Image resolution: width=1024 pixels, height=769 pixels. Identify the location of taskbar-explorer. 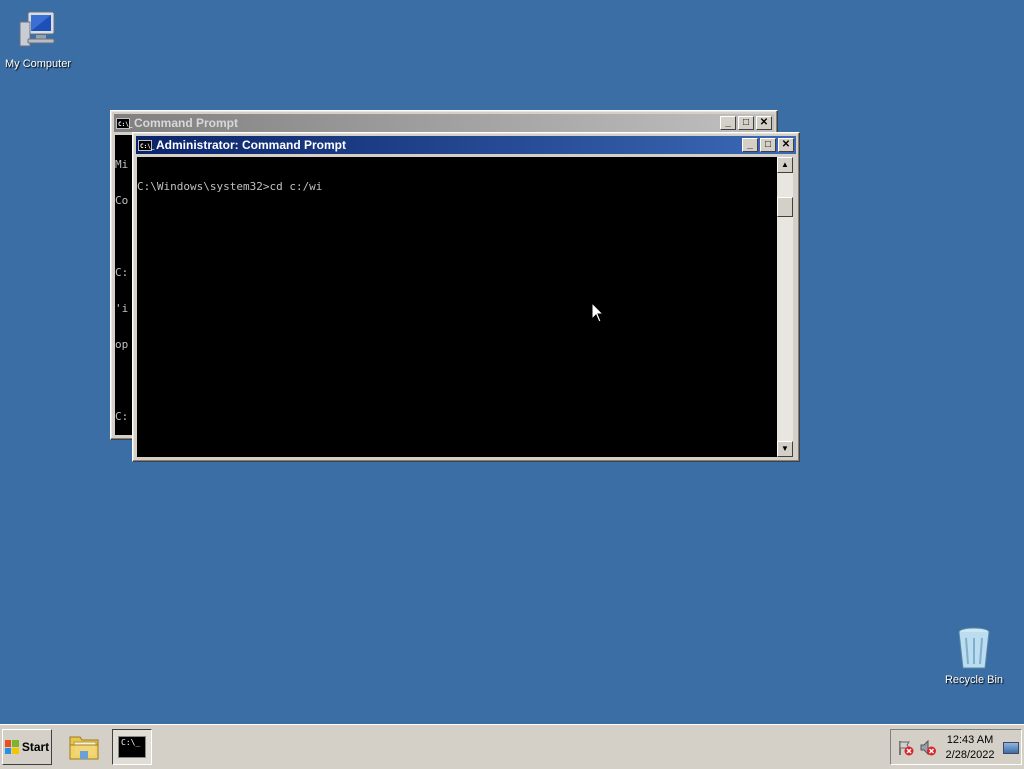
(86, 747).